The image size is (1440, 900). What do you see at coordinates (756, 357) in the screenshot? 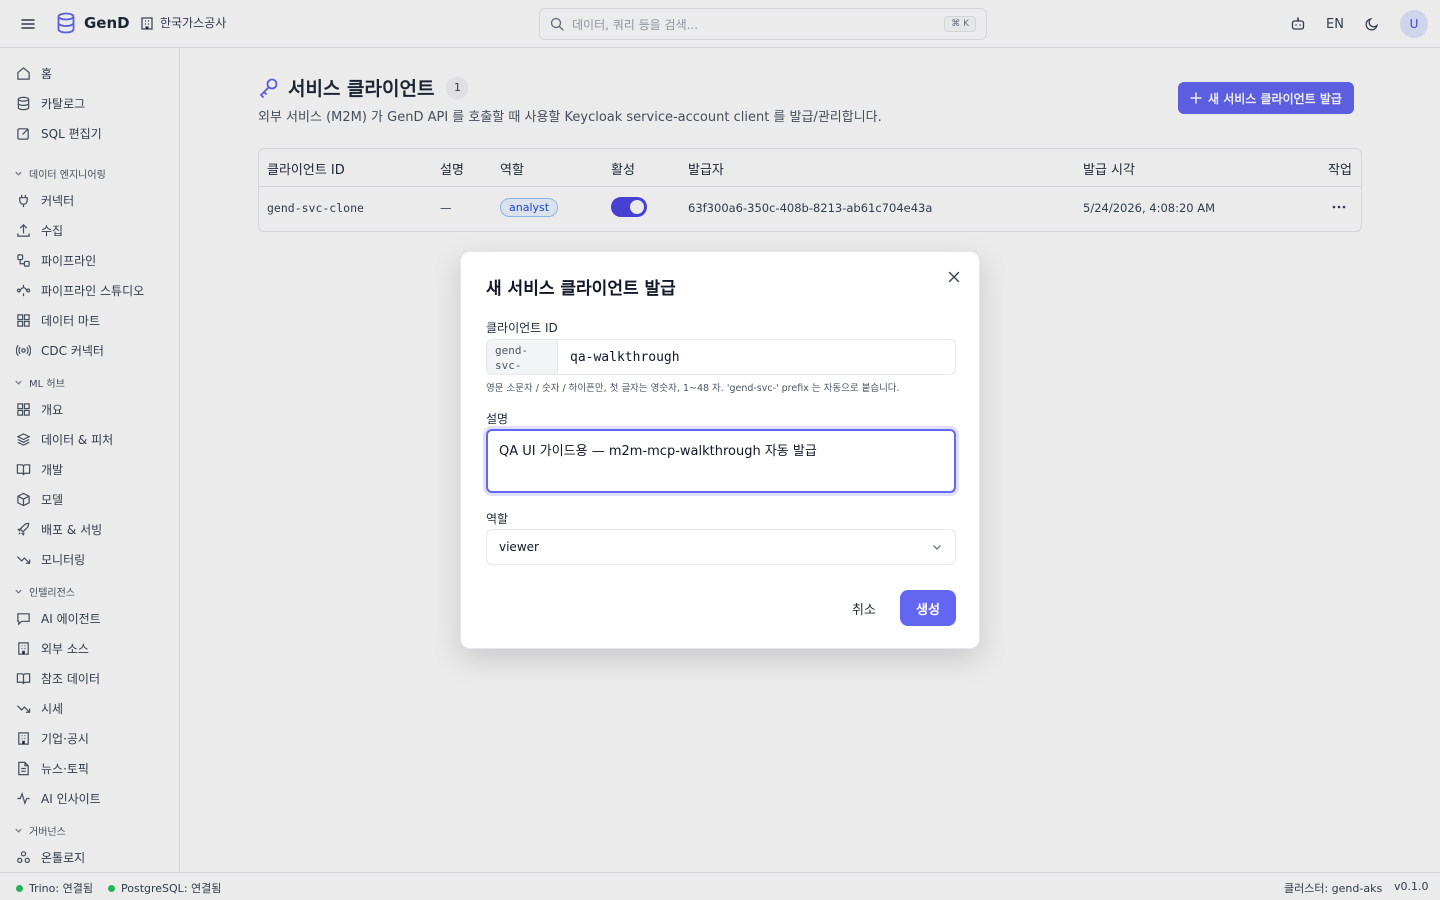
I see `client-id-input` at bounding box center [756, 357].